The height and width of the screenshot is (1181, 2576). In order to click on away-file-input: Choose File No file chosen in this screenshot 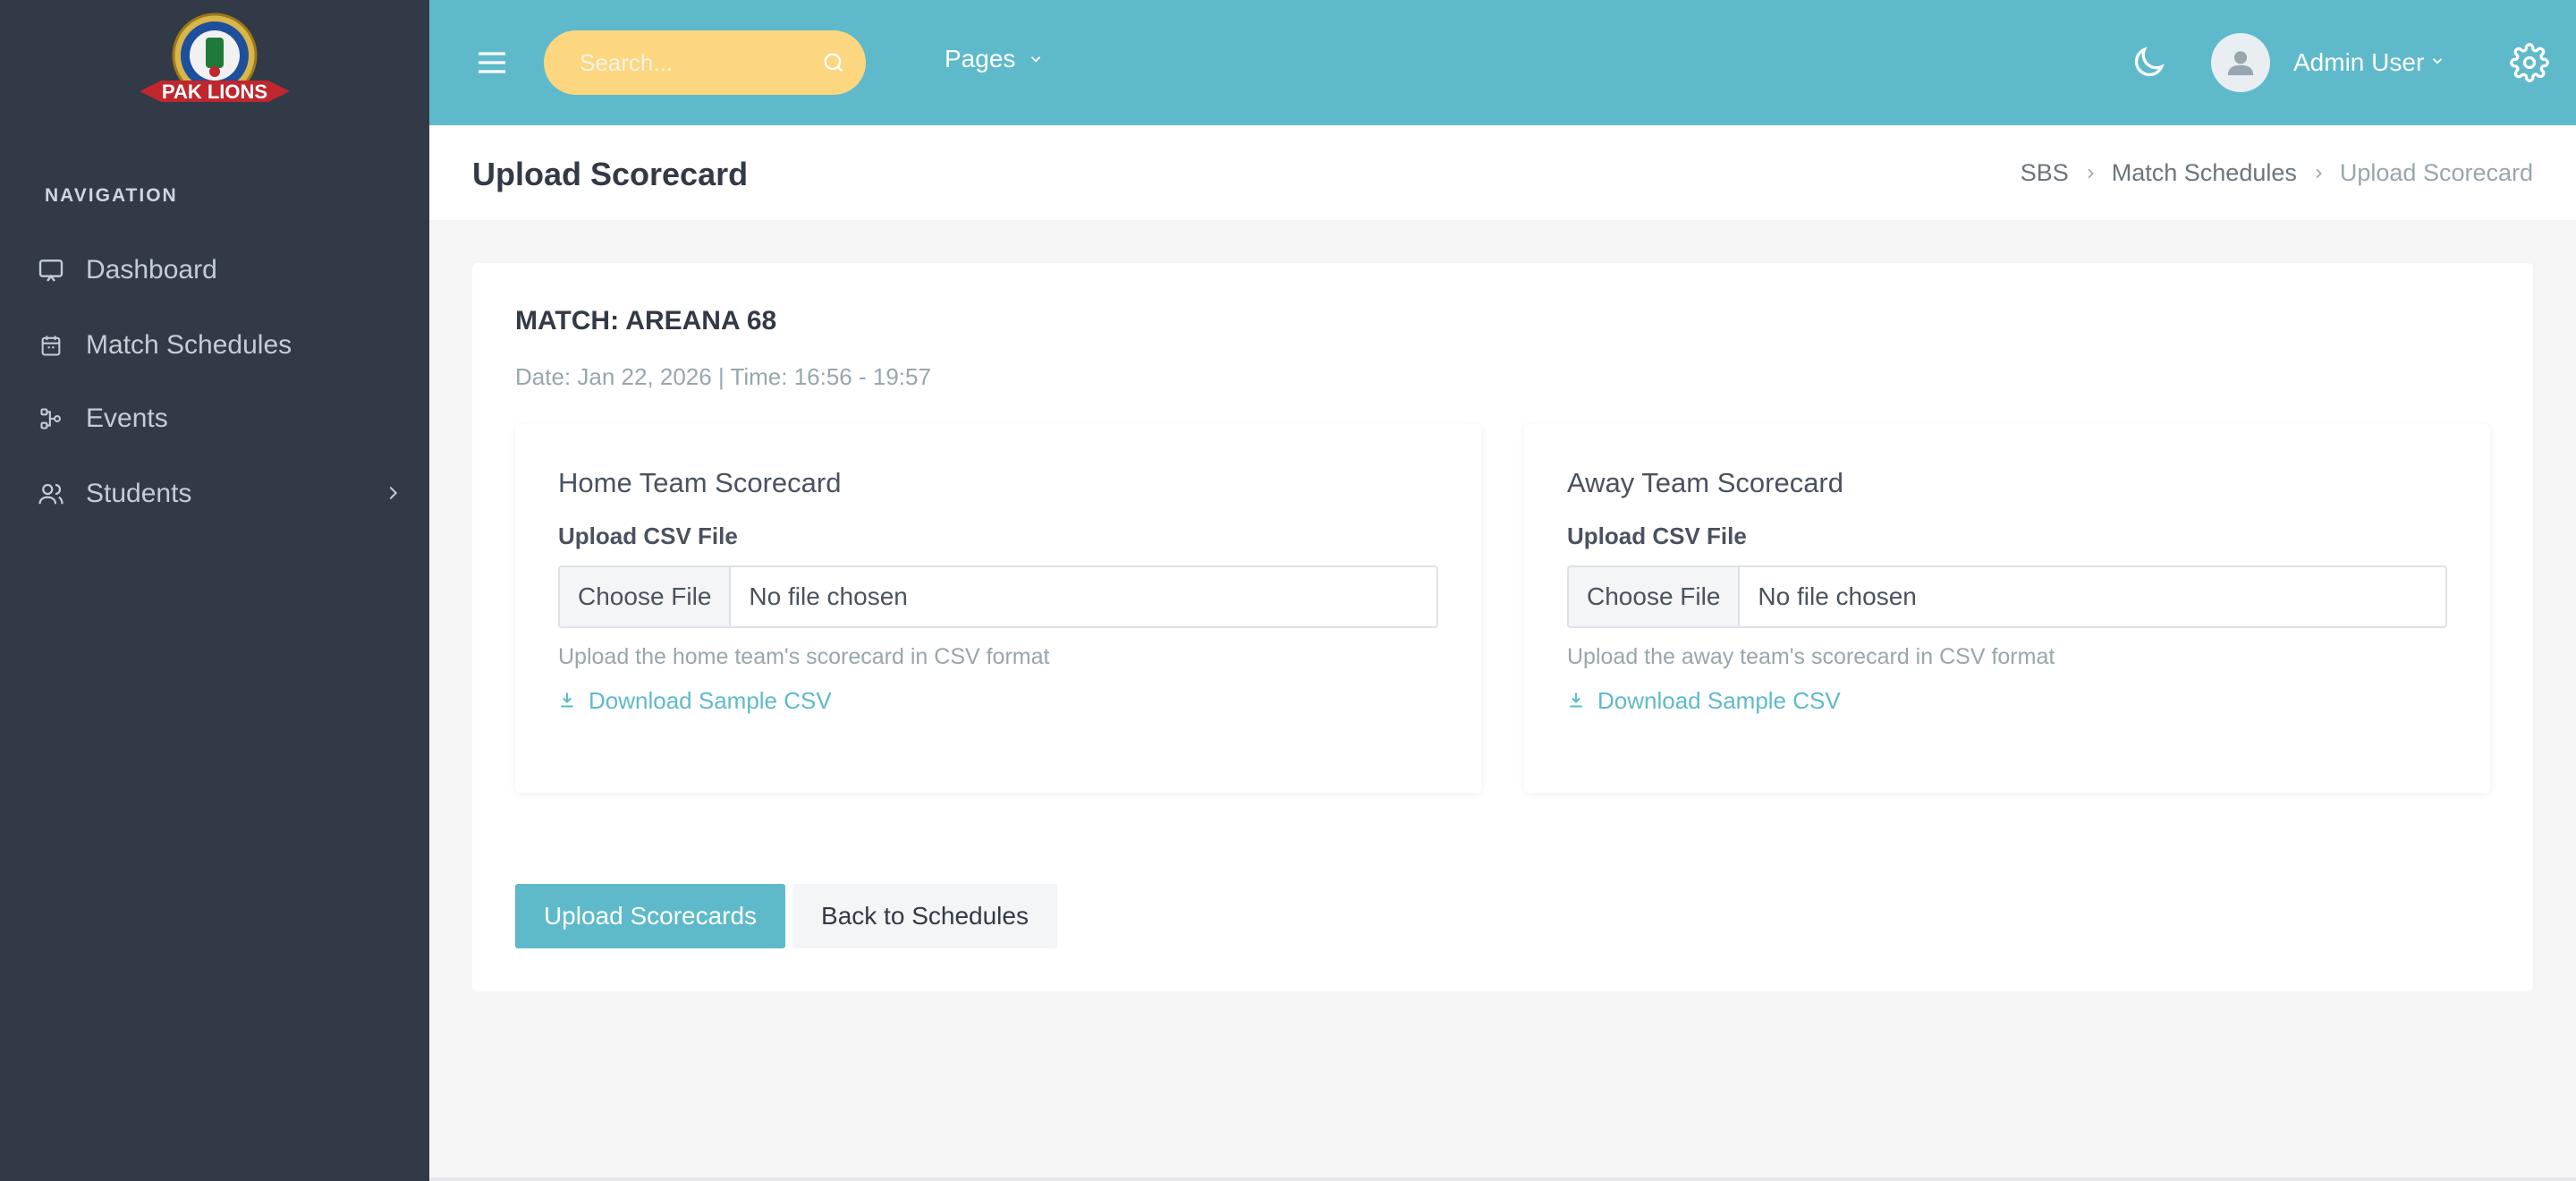, I will do `click(2007, 596)`.